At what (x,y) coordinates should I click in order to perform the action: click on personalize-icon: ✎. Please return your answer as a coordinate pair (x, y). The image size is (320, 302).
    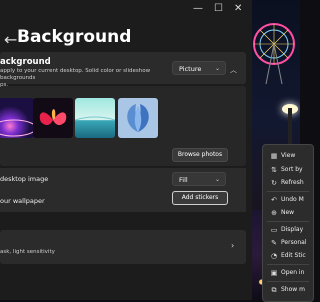
    Looking at the image, I should click on (274, 243).